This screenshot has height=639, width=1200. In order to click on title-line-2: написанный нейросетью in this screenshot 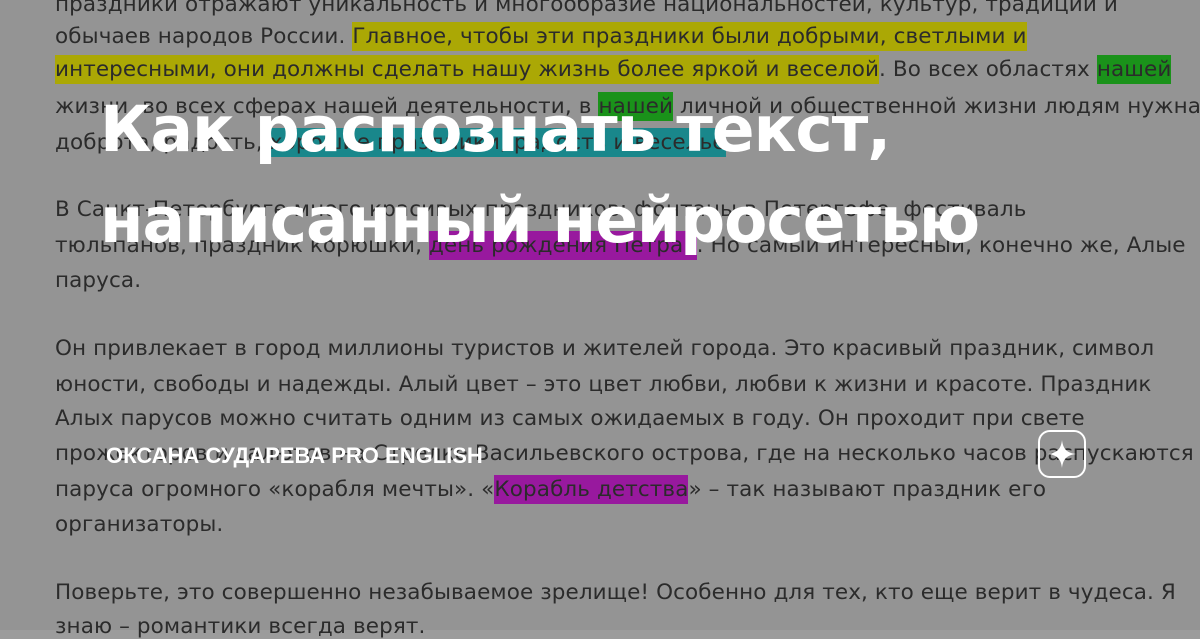, I will do `click(540, 220)`.